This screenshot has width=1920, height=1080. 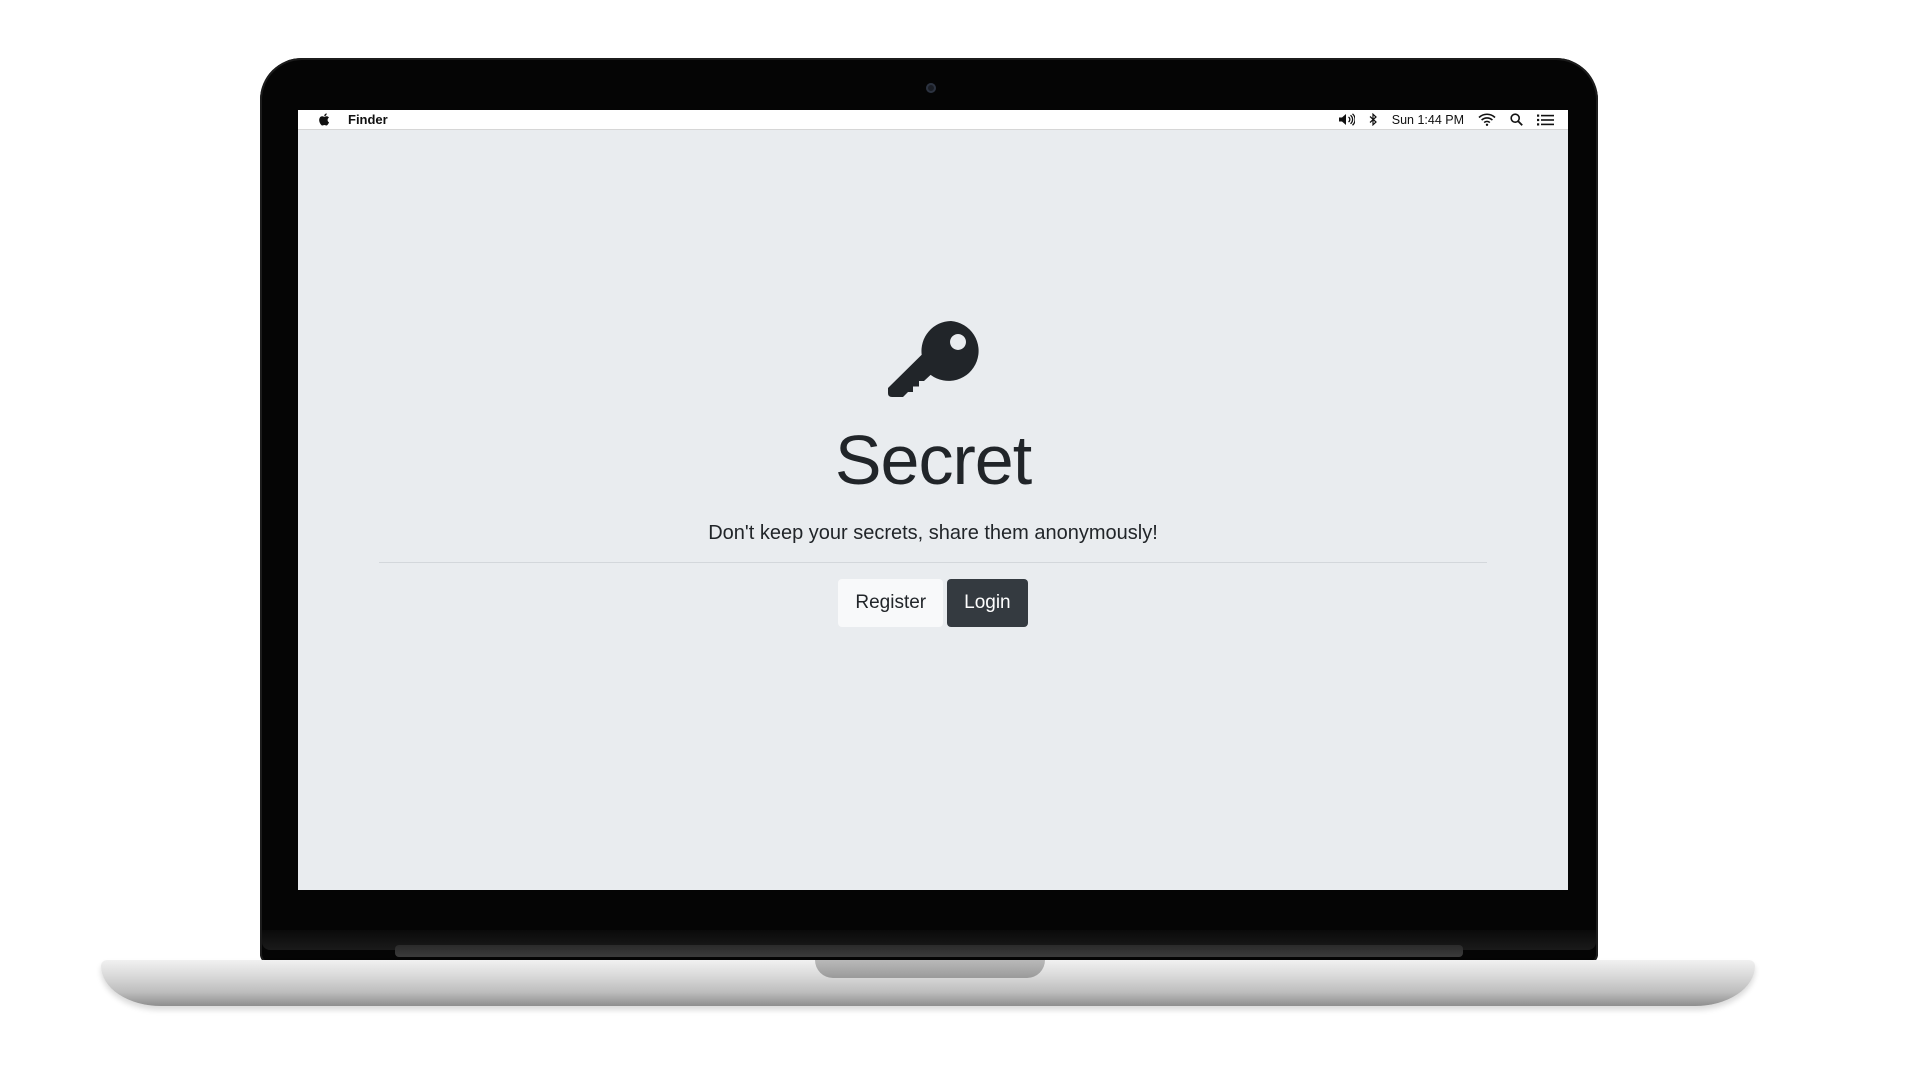 I want to click on auth-buttons: Register Login, so click(x=933, y=603).